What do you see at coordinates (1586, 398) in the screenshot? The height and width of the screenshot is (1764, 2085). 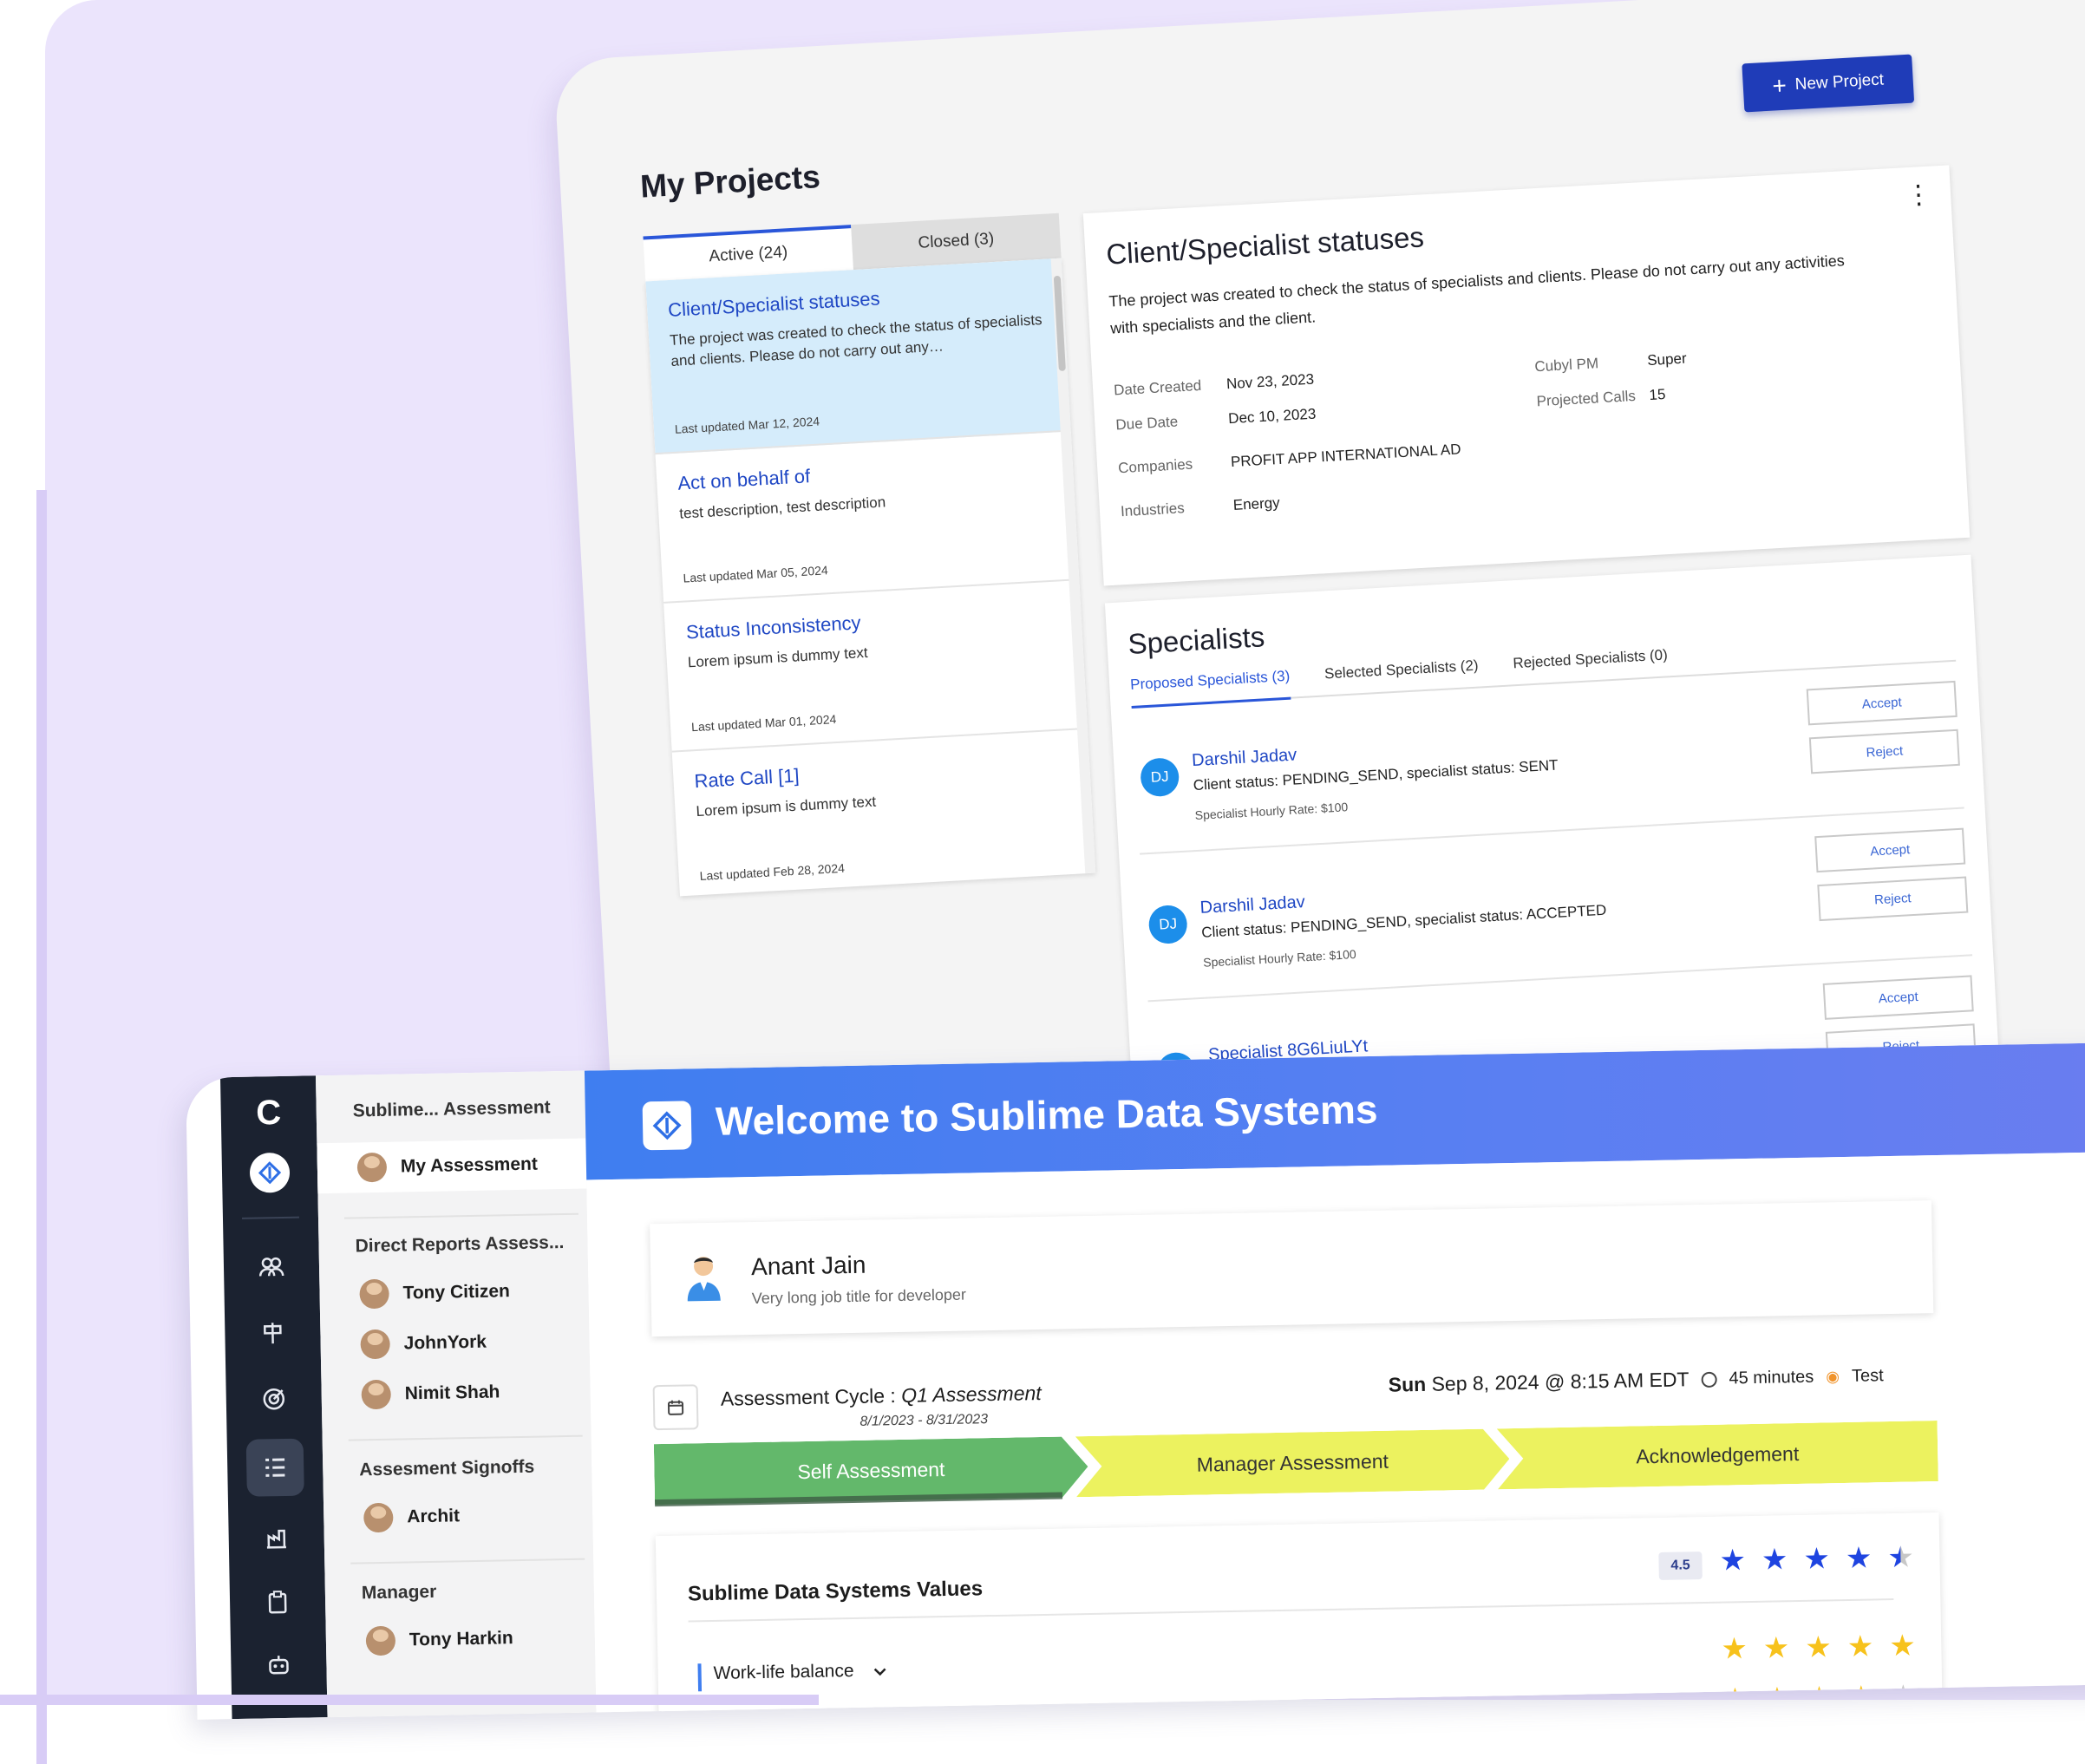 I see `projected-calls-label: Projected Calls` at bounding box center [1586, 398].